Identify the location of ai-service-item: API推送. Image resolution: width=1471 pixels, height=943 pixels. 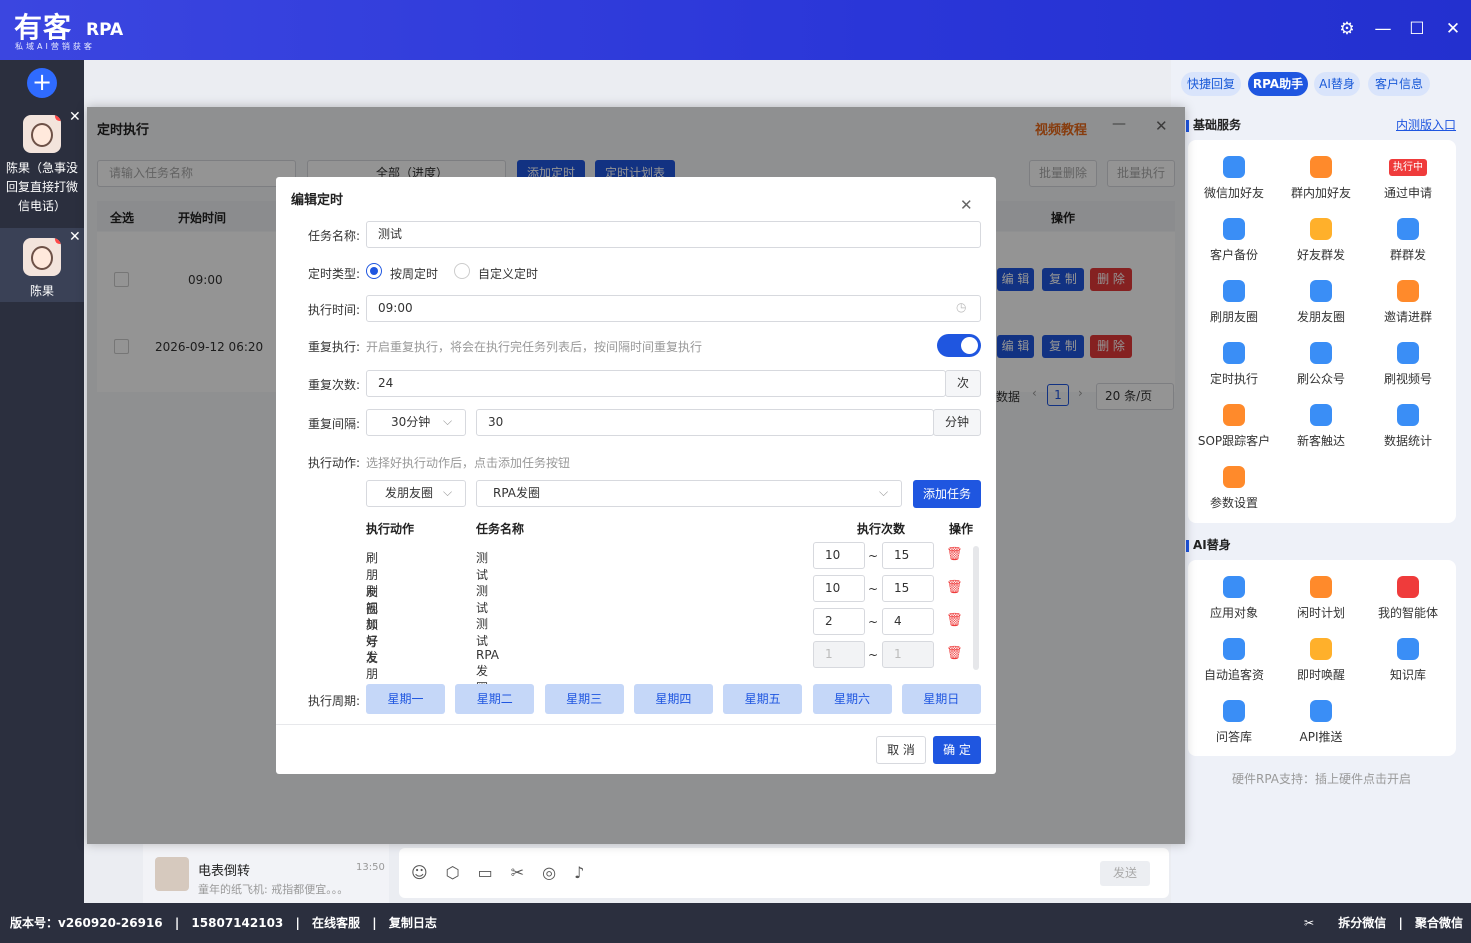
(1321, 722).